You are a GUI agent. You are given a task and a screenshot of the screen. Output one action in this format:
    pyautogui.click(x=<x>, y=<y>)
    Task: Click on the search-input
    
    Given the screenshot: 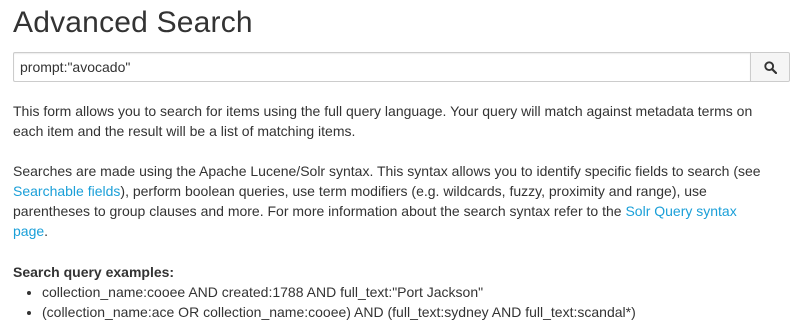 What is the action you would take?
    pyautogui.click(x=381, y=67)
    